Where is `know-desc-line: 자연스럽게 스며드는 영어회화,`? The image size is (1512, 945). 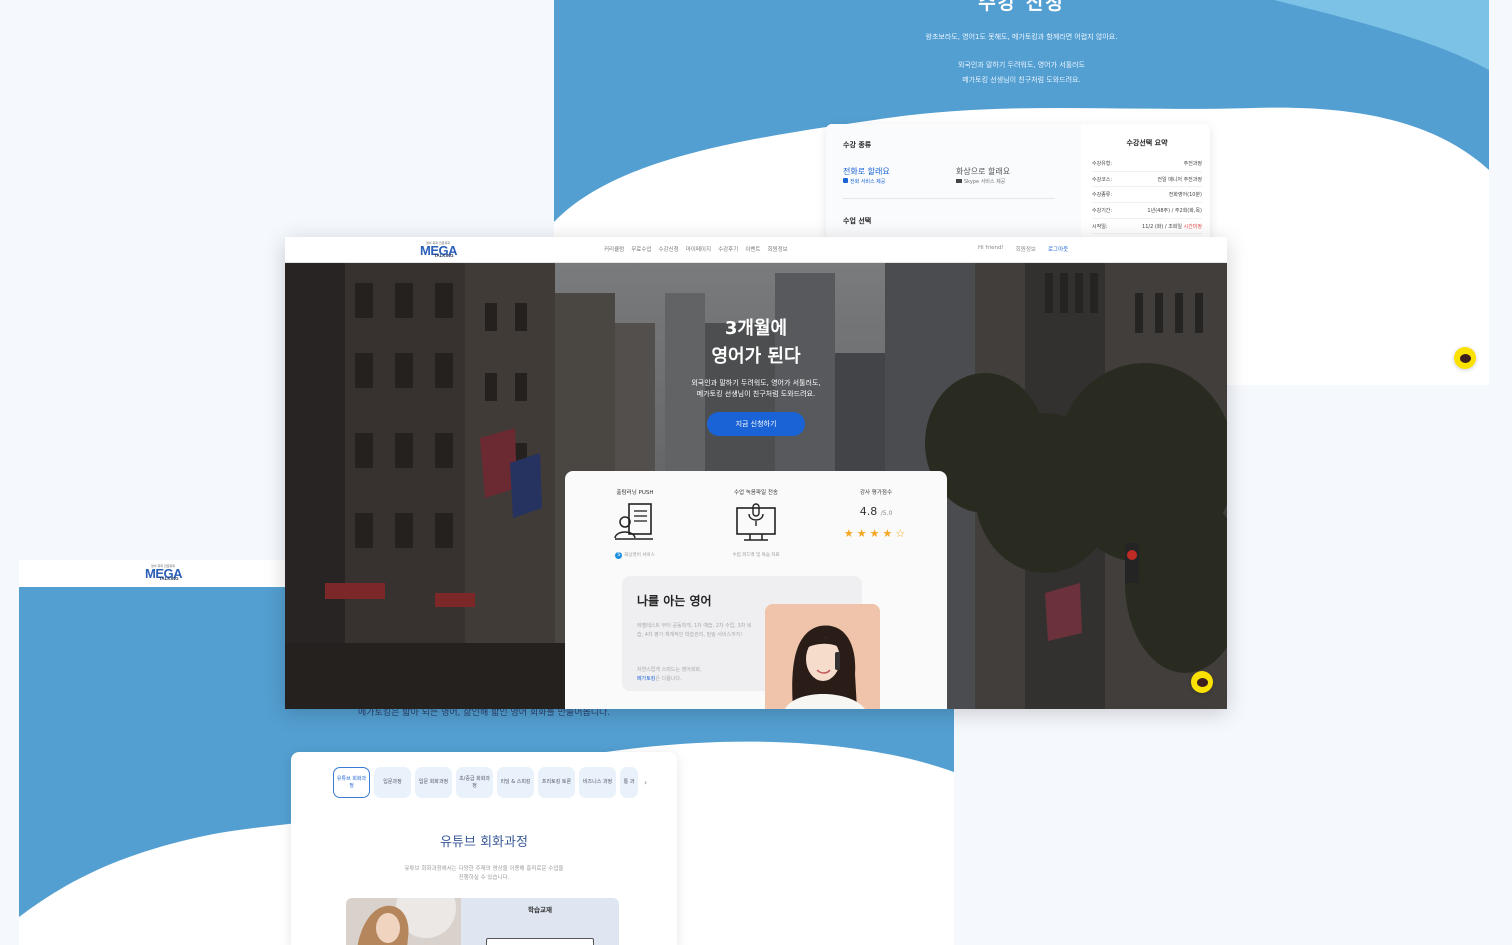 know-desc-line: 자연스럽게 스며드는 영어회화, is located at coordinates (669, 670).